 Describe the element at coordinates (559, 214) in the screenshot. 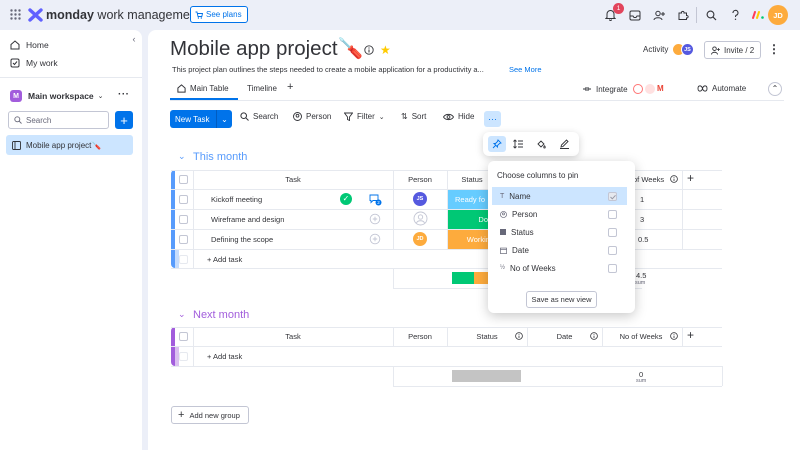

I see `pin-option-person: Person` at that location.